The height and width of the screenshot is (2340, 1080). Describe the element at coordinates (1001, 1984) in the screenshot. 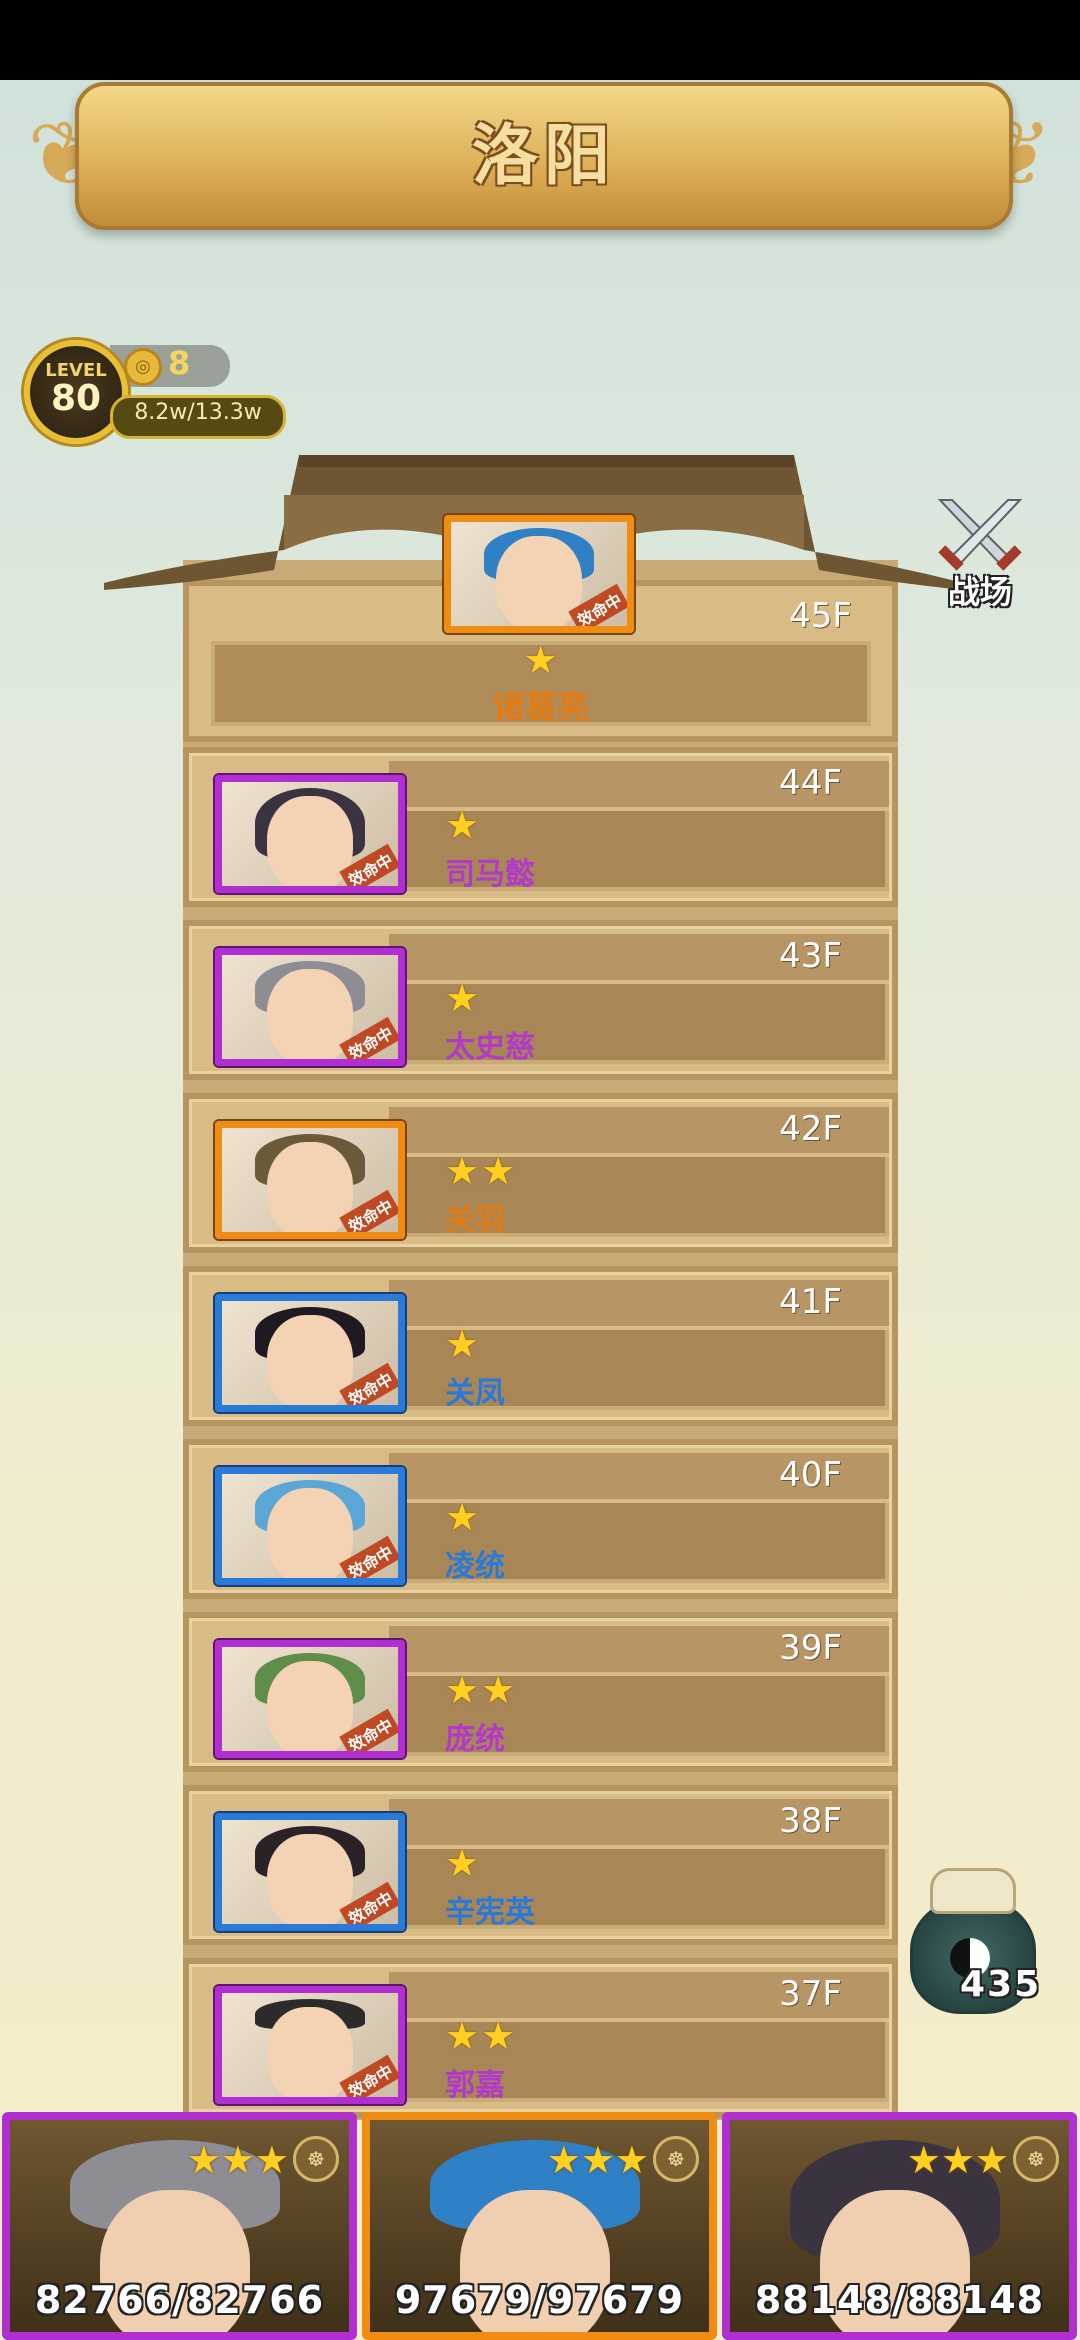

I see `jar-count: 435` at that location.